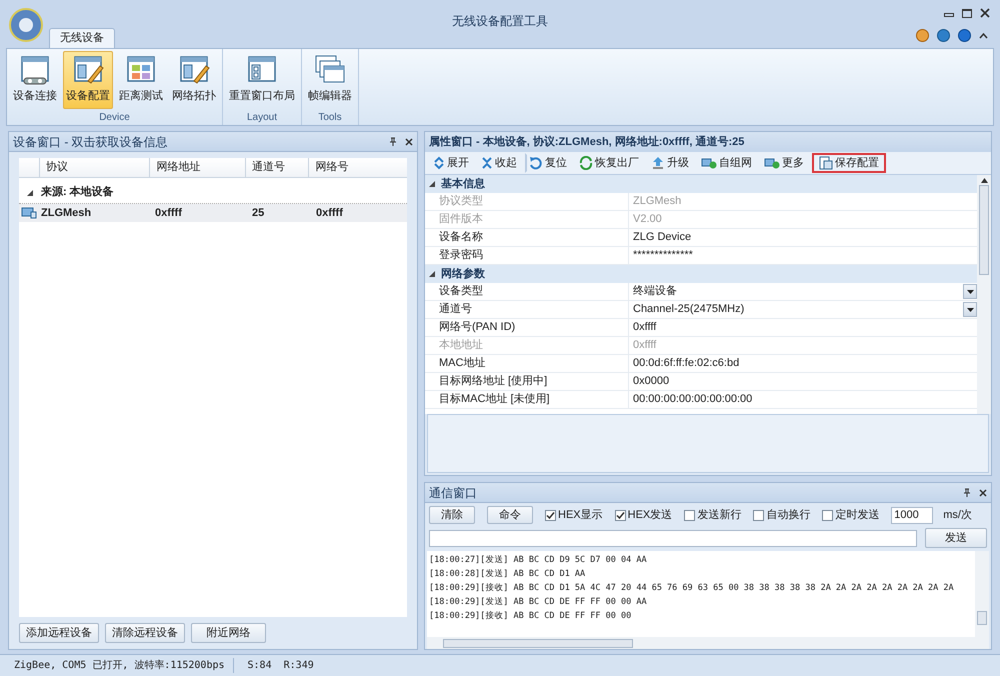 The width and height of the screenshot is (1000, 676). Describe the element at coordinates (784, 163) in the screenshot. I see `toolbar-button: 更多` at that location.